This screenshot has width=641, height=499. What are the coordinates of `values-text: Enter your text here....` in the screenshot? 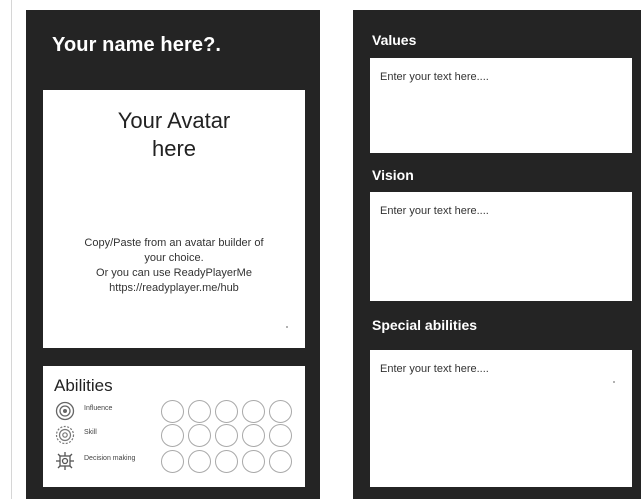 It's located at (434, 77).